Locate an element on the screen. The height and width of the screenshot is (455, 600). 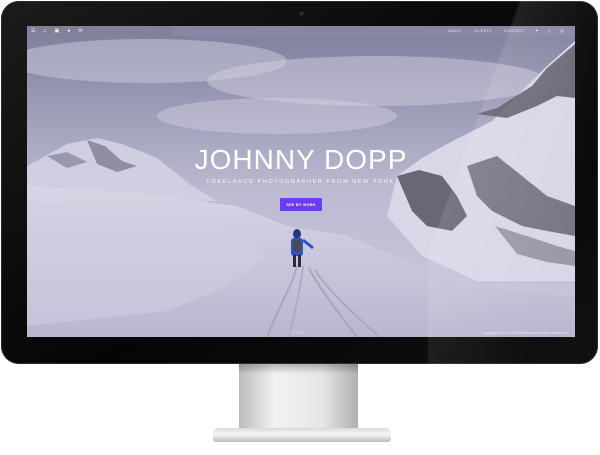
facebook-icon: f is located at coordinates (549, 31).